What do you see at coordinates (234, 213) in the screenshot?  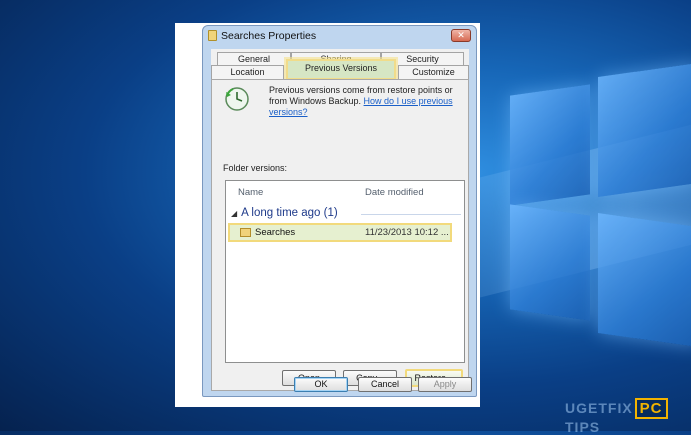 I see `collapse-arrow-icon: ◢` at bounding box center [234, 213].